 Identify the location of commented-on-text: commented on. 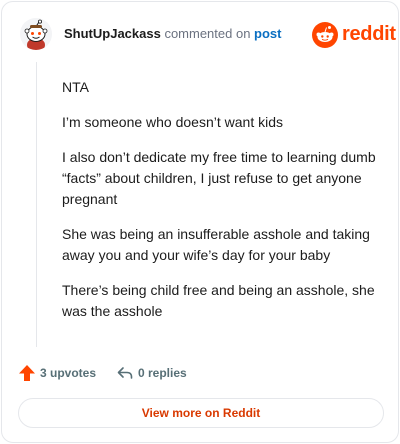
(207, 33).